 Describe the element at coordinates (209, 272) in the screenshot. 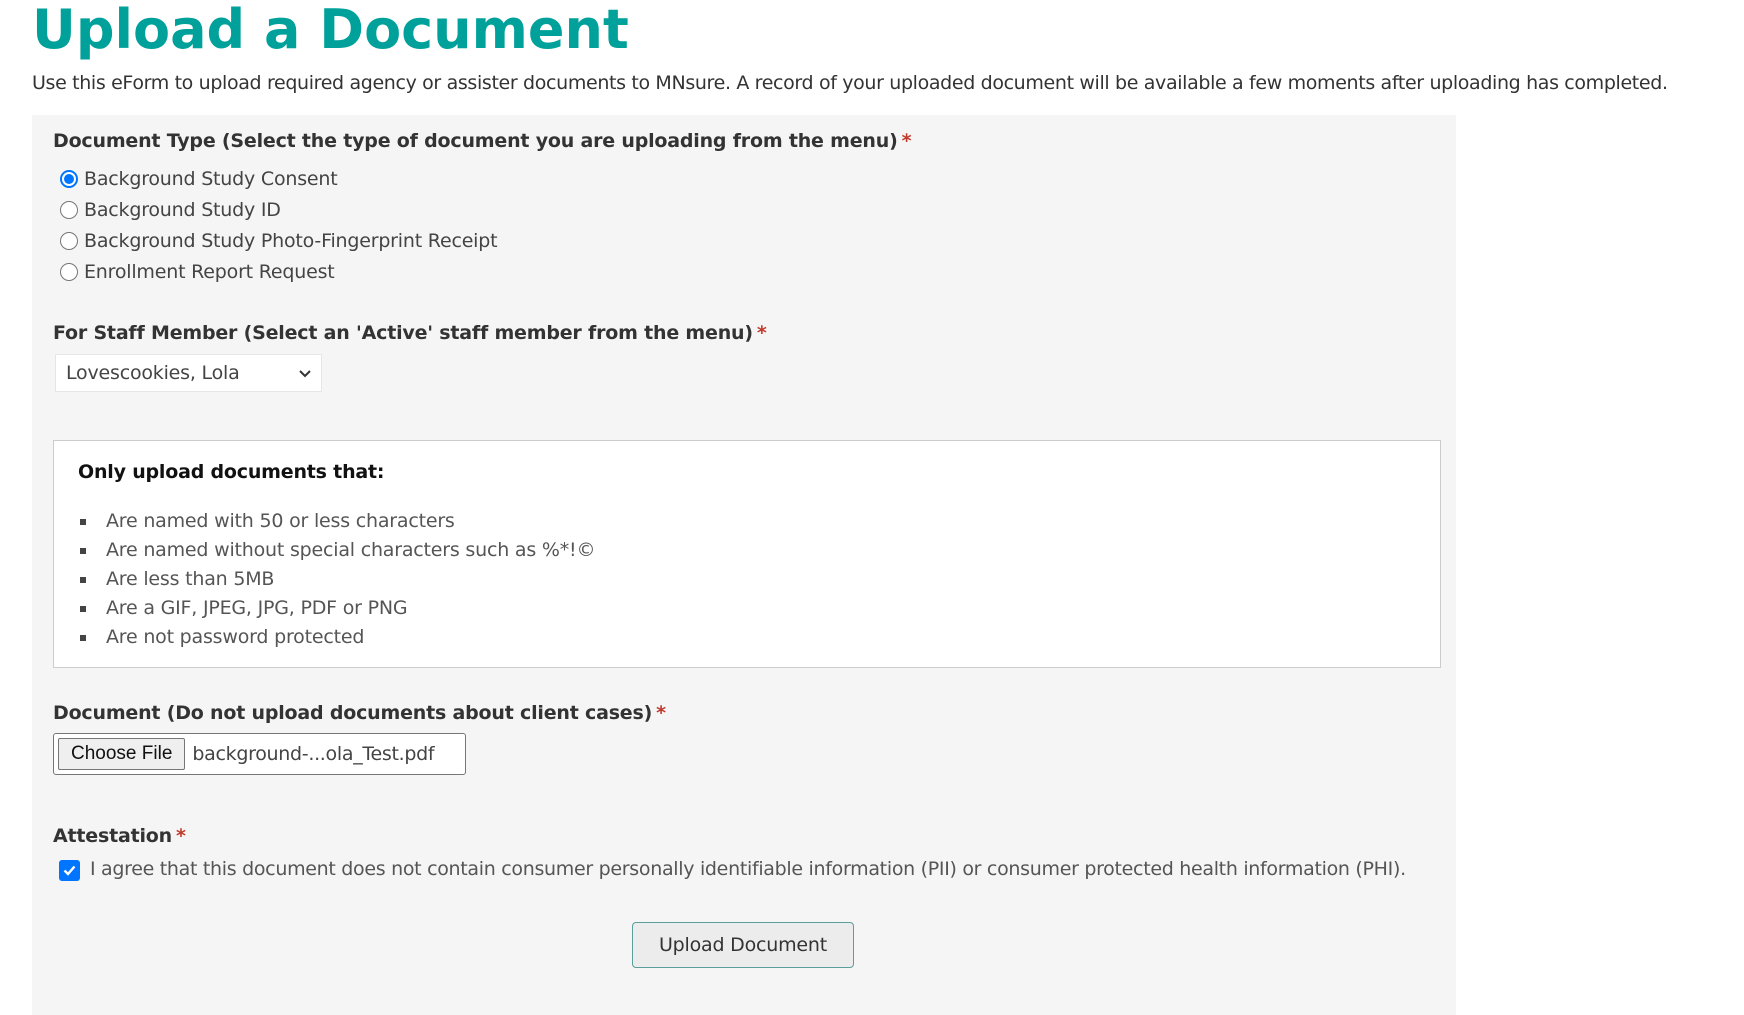

I see `radio-option-label: Enrollment Report Request` at that location.